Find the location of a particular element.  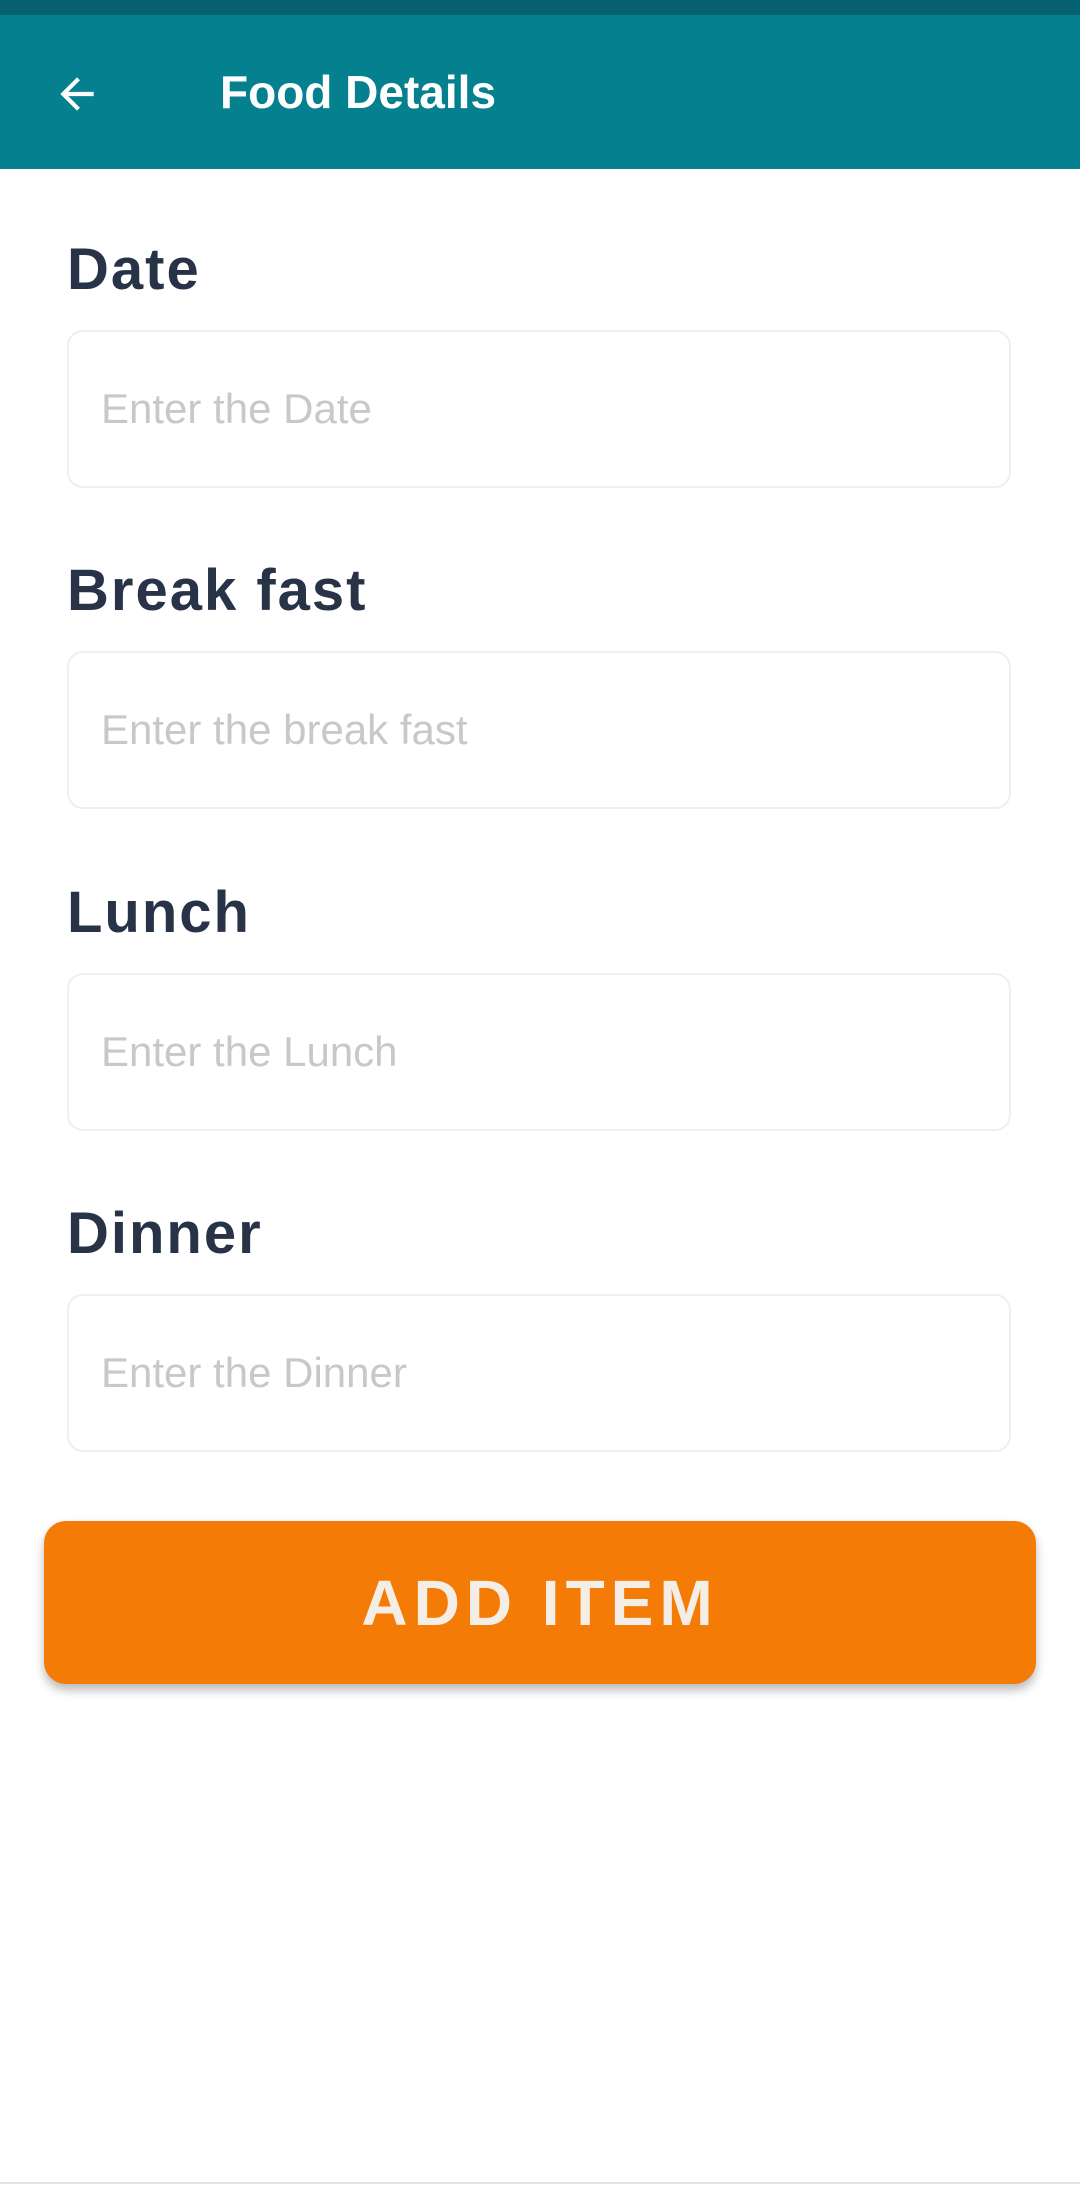

page-title: Food Details is located at coordinates (358, 92).